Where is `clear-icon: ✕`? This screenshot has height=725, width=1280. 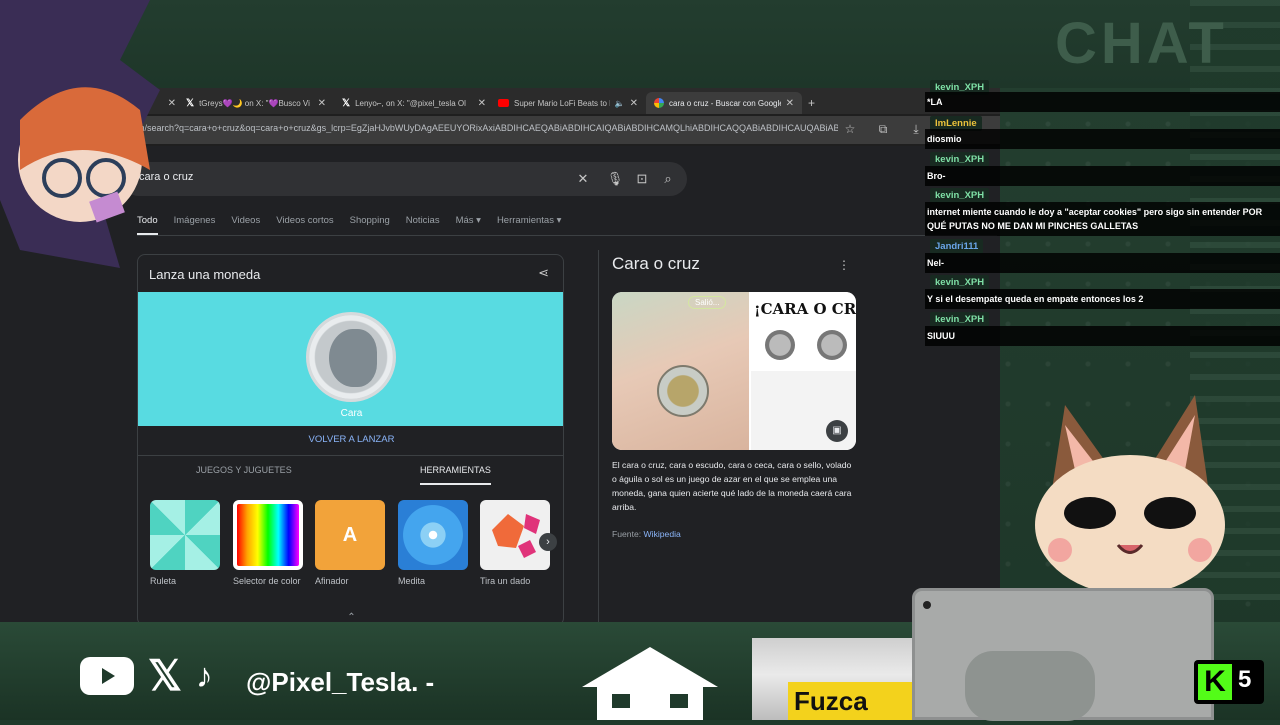 clear-icon: ✕ is located at coordinates (583, 179).